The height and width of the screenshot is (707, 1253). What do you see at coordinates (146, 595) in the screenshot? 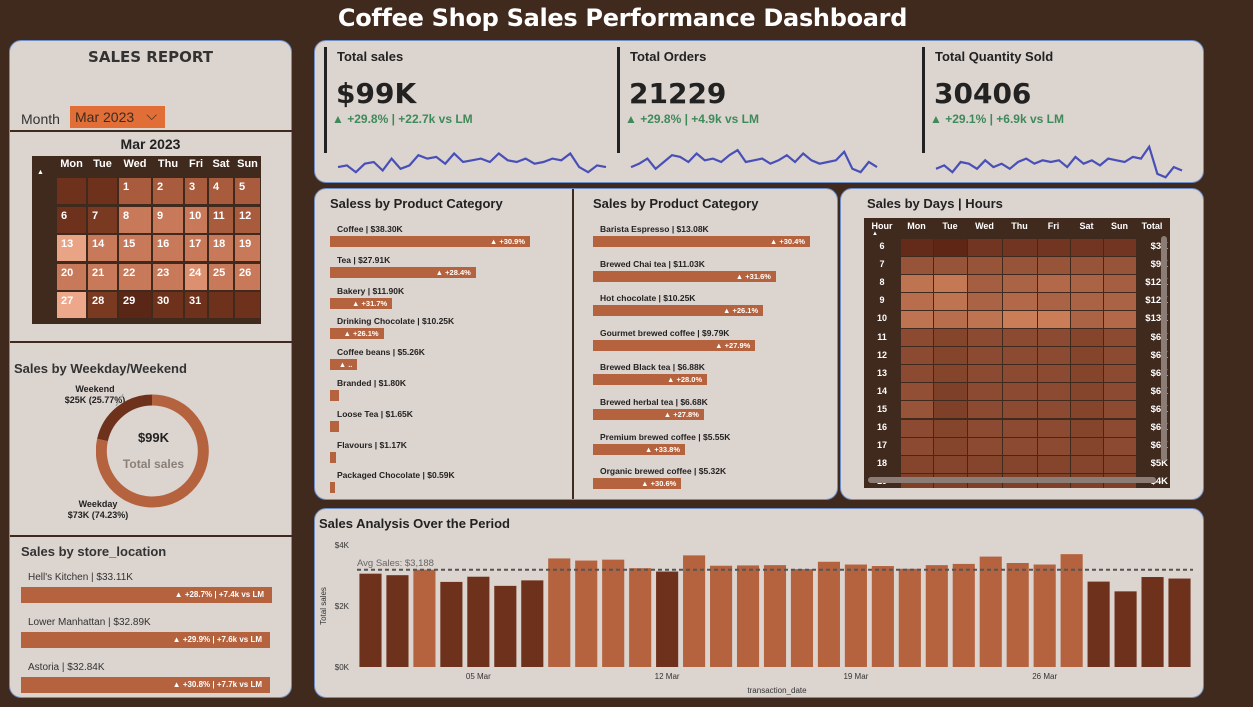
I see `store-bar: ▲ +28.7% | +7.4k vs LM` at bounding box center [146, 595].